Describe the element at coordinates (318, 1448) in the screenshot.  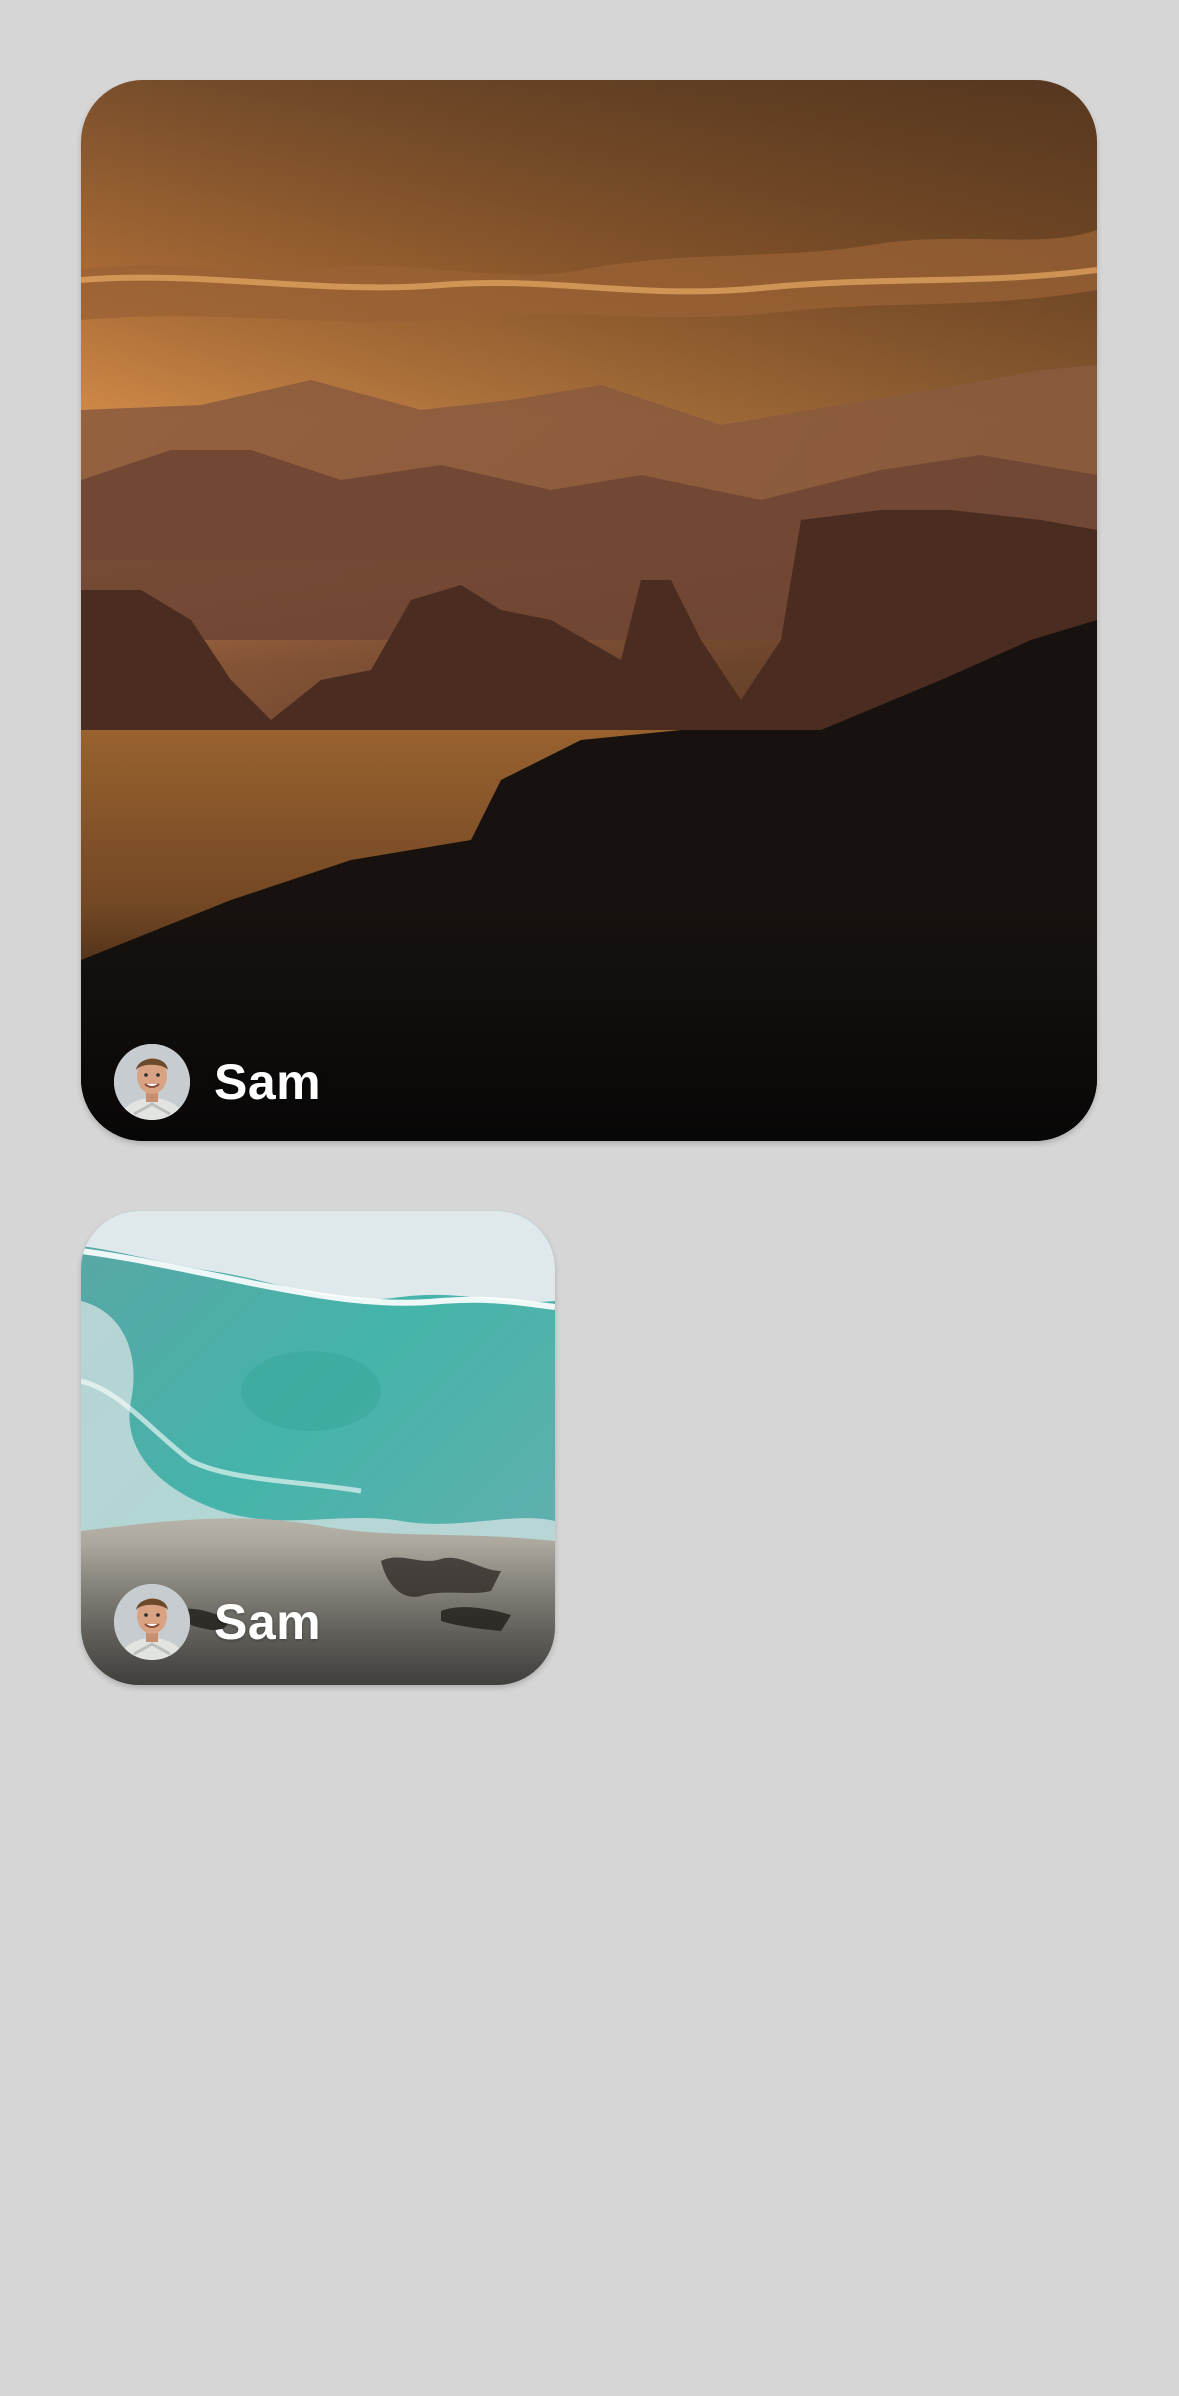
I see `photo-card-small: Sam` at that location.